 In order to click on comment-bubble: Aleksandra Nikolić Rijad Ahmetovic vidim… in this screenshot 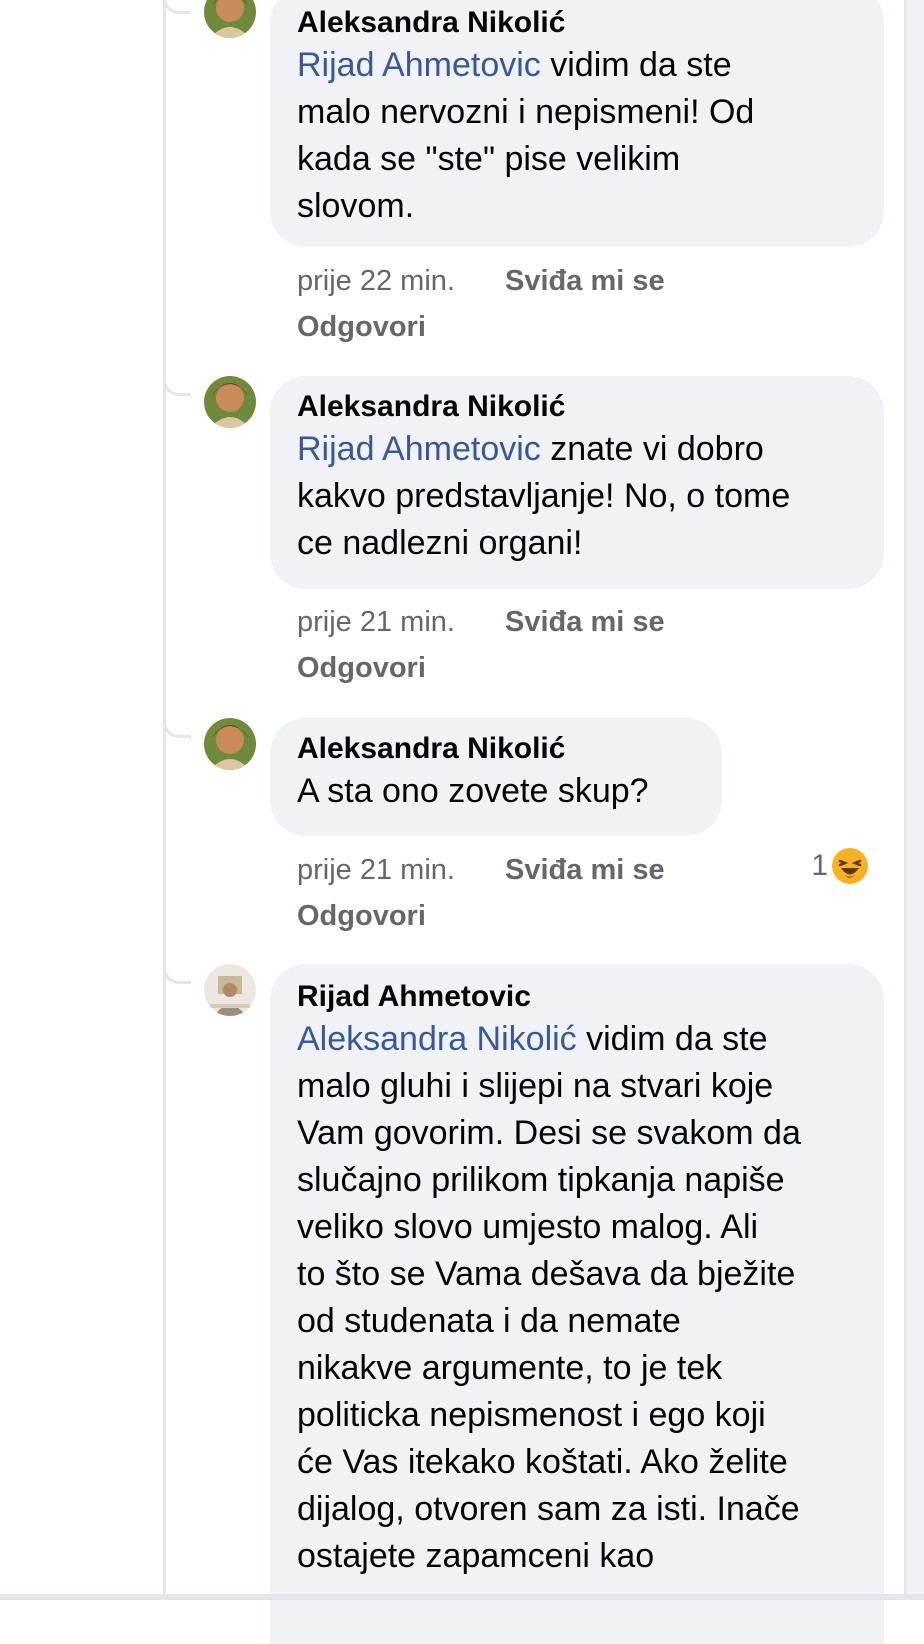, I will do `click(577, 123)`.